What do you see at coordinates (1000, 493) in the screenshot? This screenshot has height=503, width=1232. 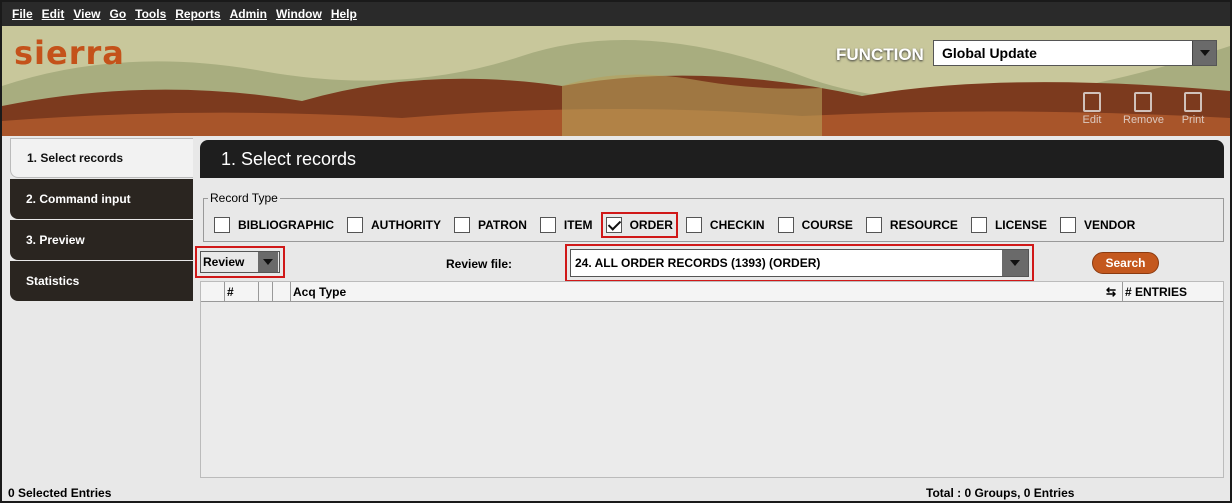 I see `status-totals: Total : 0 Groups, 0 Entries` at bounding box center [1000, 493].